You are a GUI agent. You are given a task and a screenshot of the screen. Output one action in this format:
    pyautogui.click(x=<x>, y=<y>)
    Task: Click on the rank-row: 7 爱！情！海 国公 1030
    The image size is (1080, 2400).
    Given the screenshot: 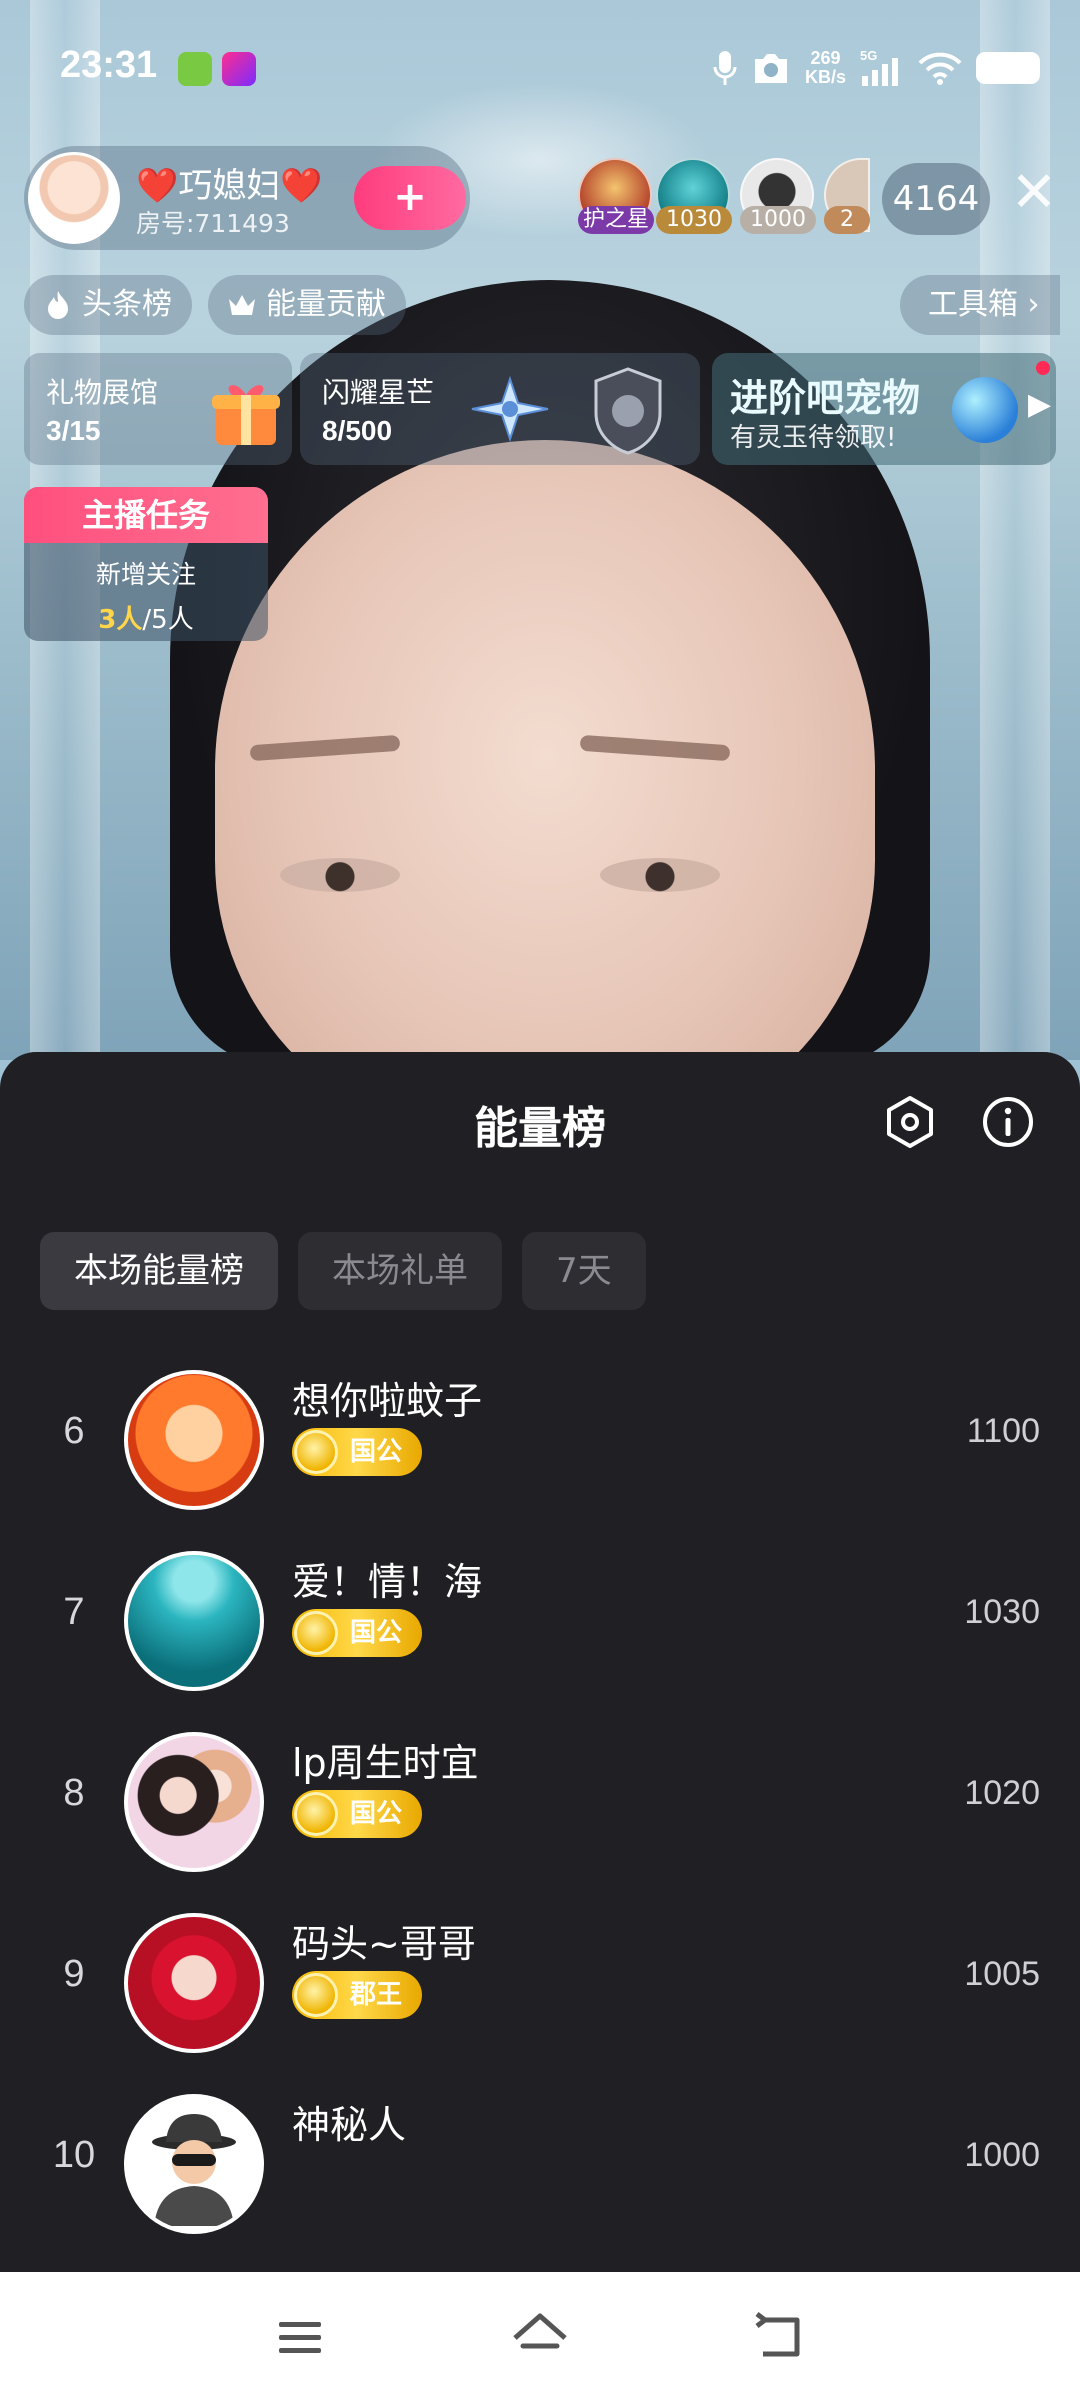 What is the action you would take?
    pyautogui.click(x=540, y=1621)
    